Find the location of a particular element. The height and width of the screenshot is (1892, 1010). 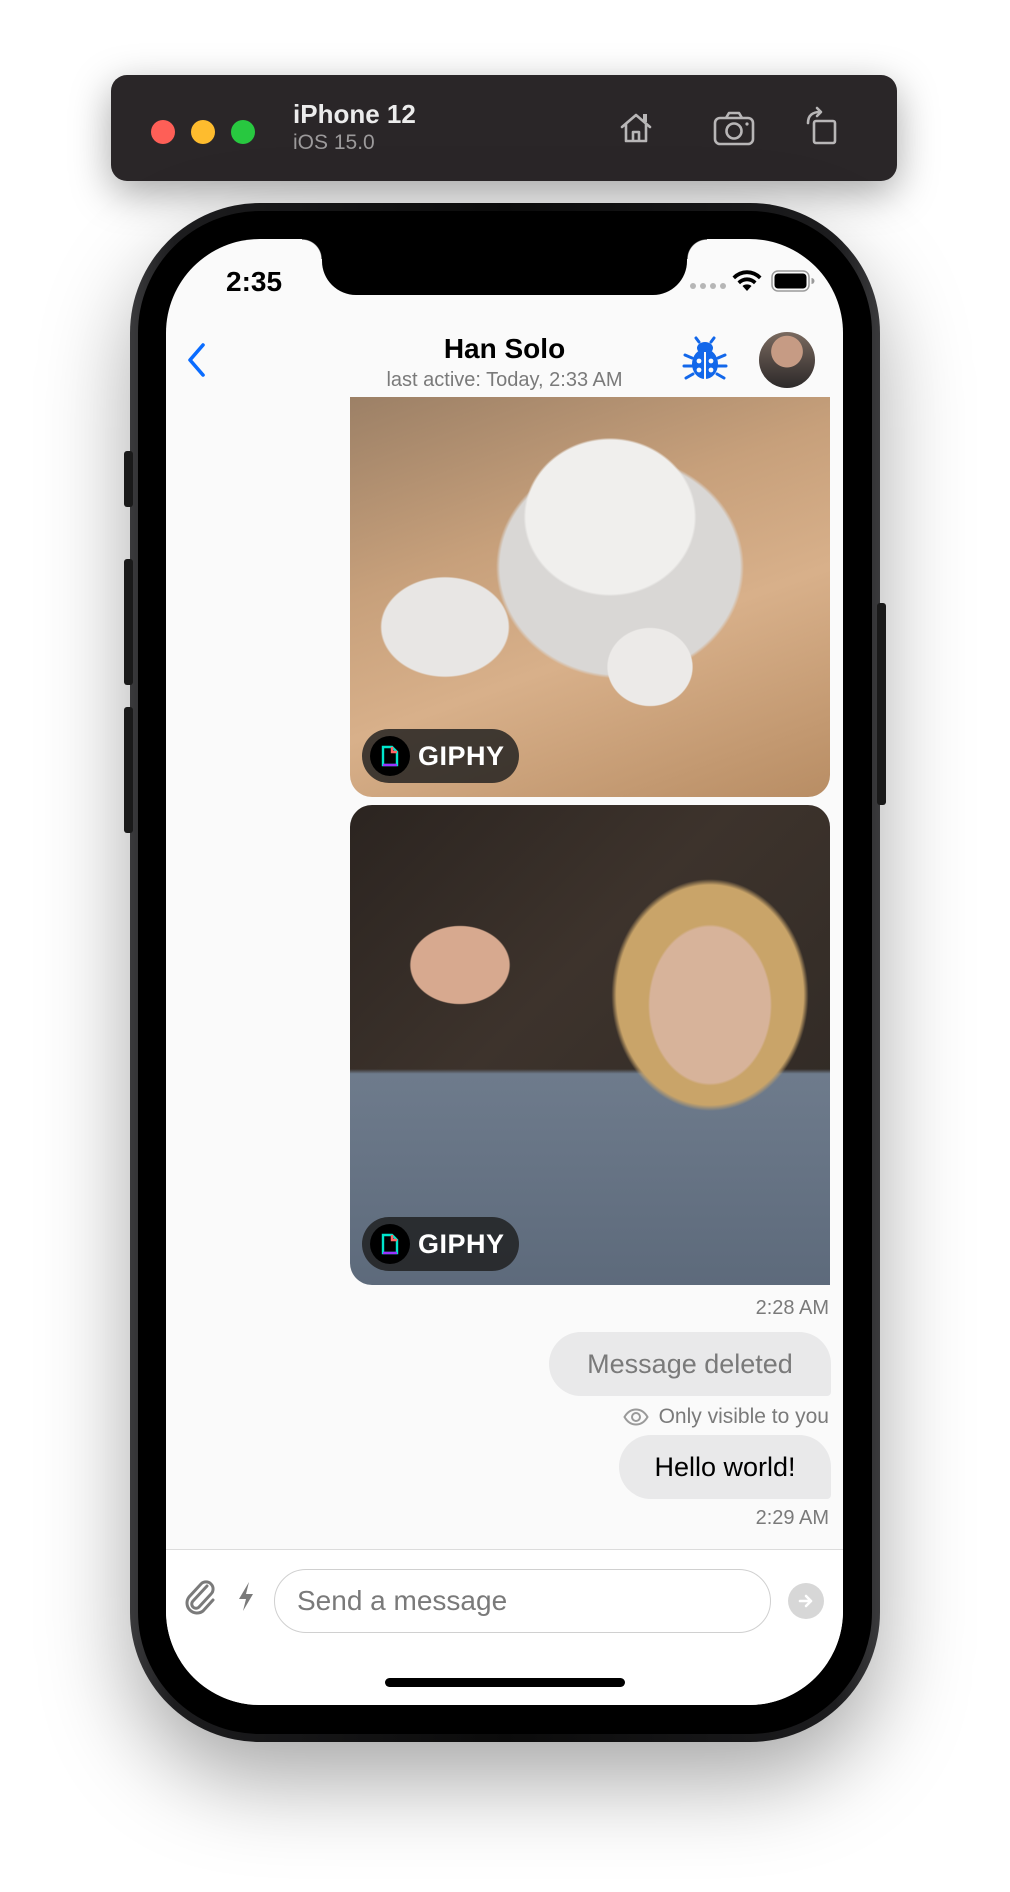

send-button is located at coordinates (806, 1601).